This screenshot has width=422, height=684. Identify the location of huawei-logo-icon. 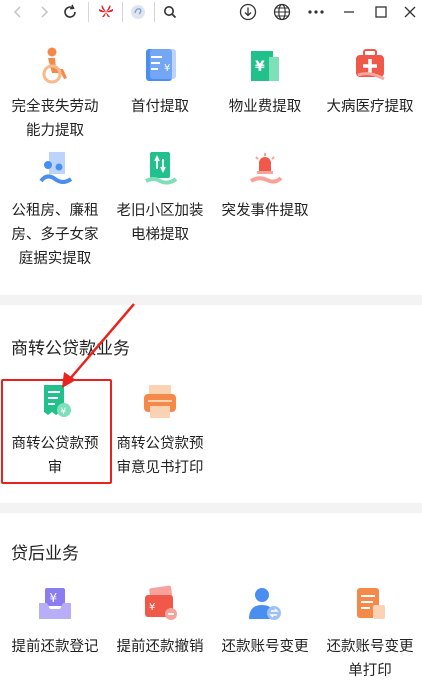
(106, 12).